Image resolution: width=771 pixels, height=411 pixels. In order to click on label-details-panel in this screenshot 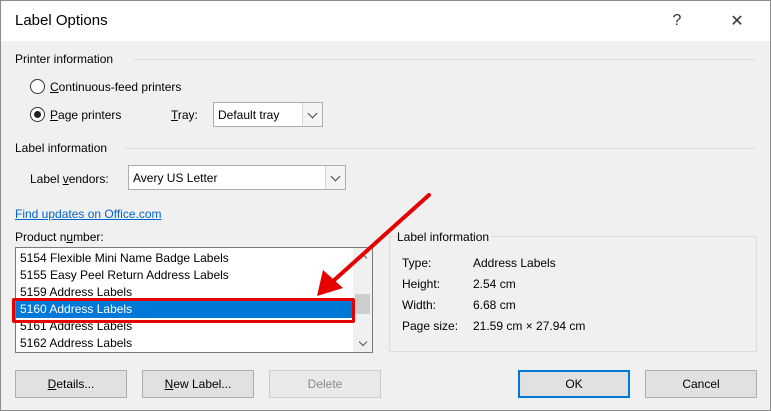, I will do `click(573, 294)`.